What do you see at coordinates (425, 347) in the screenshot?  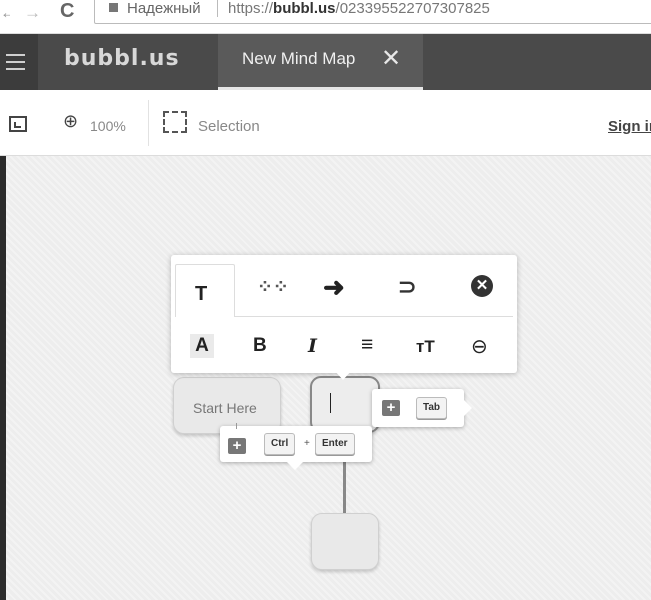 I see `font-size-icon: тT` at bounding box center [425, 347].